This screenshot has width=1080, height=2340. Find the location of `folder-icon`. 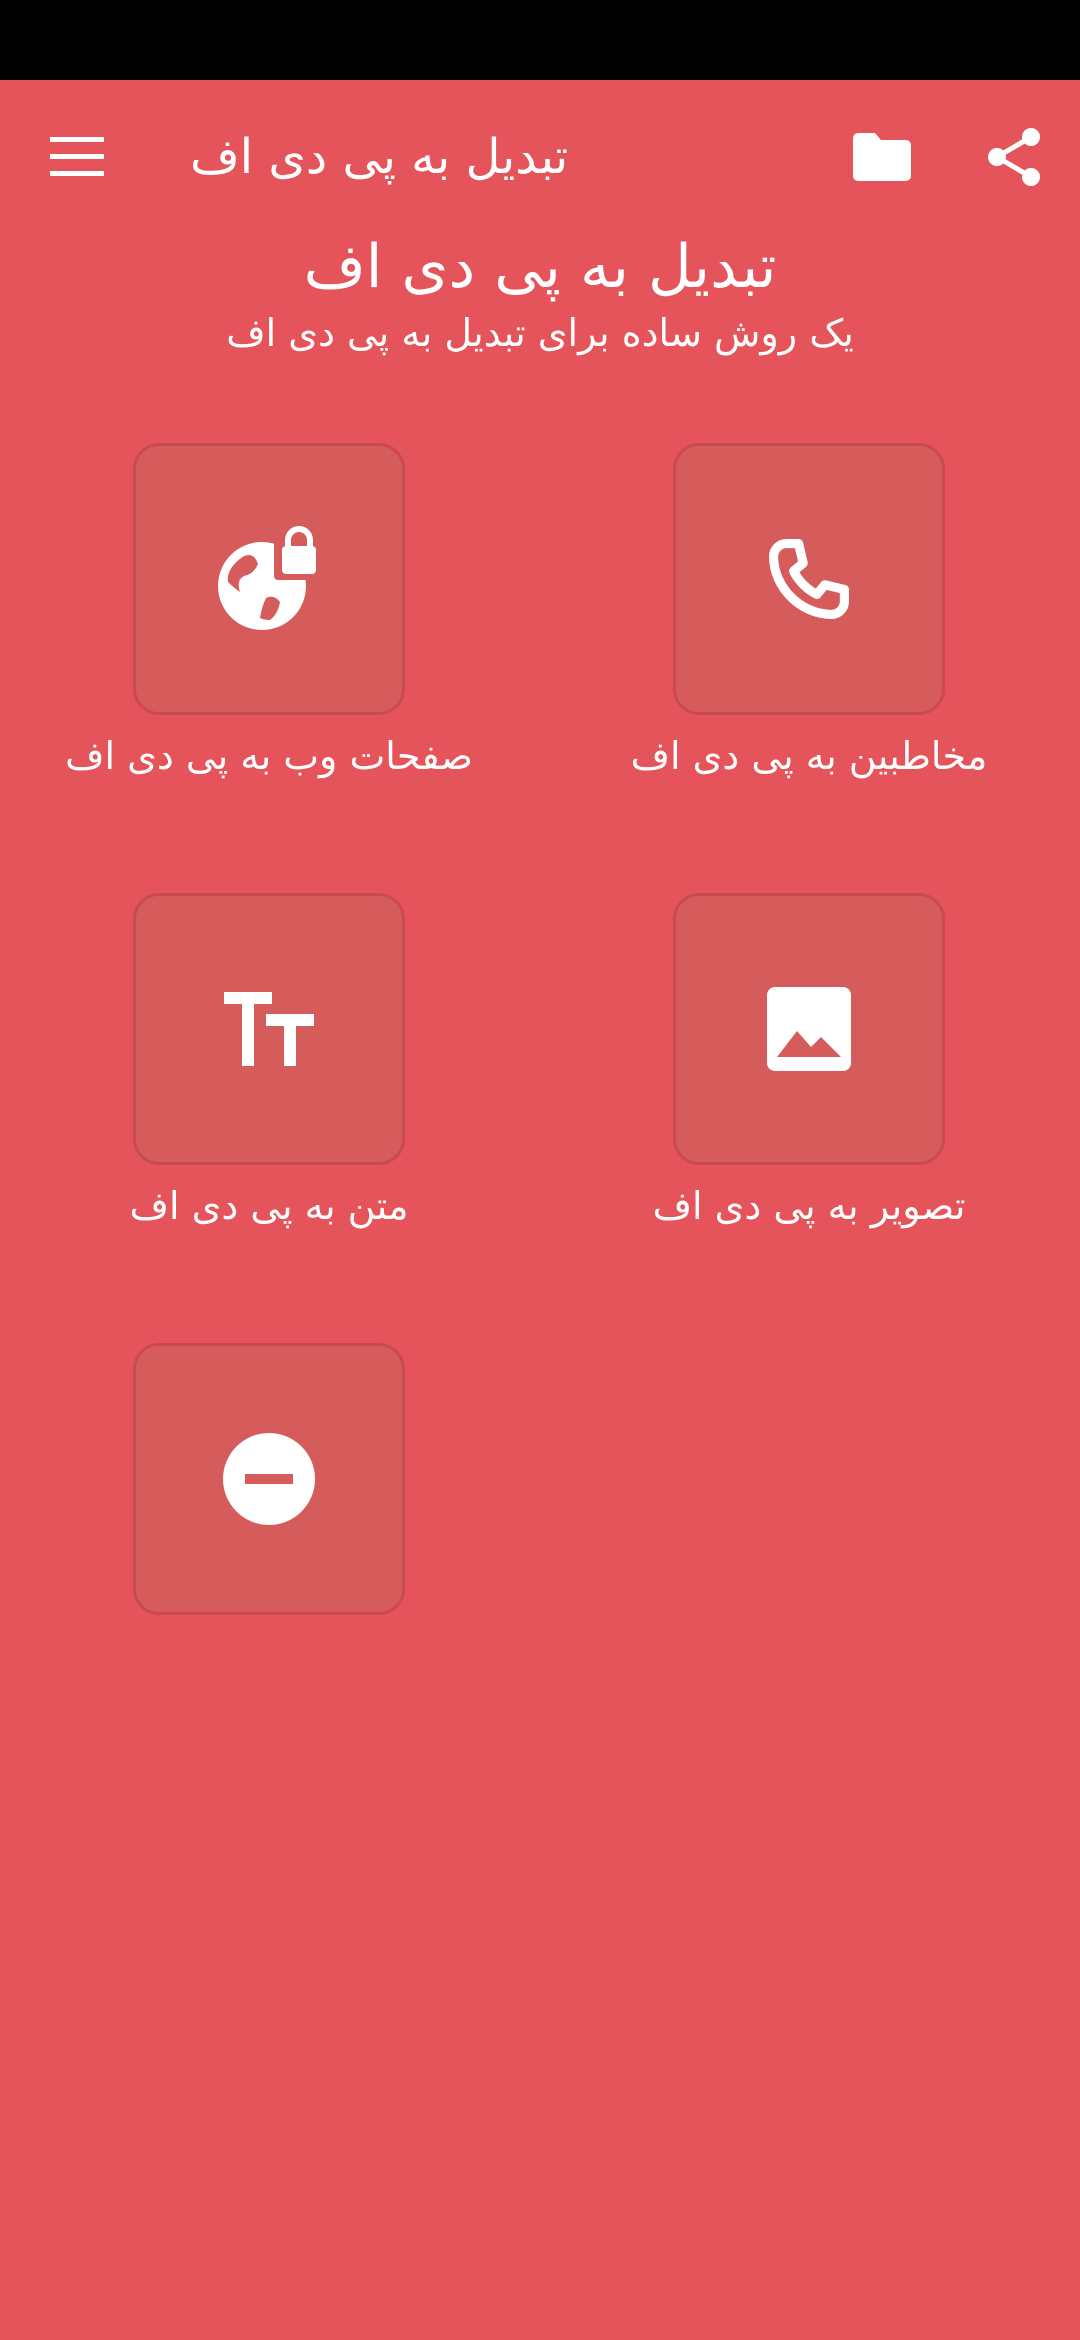

folder-icon is located at coordinates (882, 157).